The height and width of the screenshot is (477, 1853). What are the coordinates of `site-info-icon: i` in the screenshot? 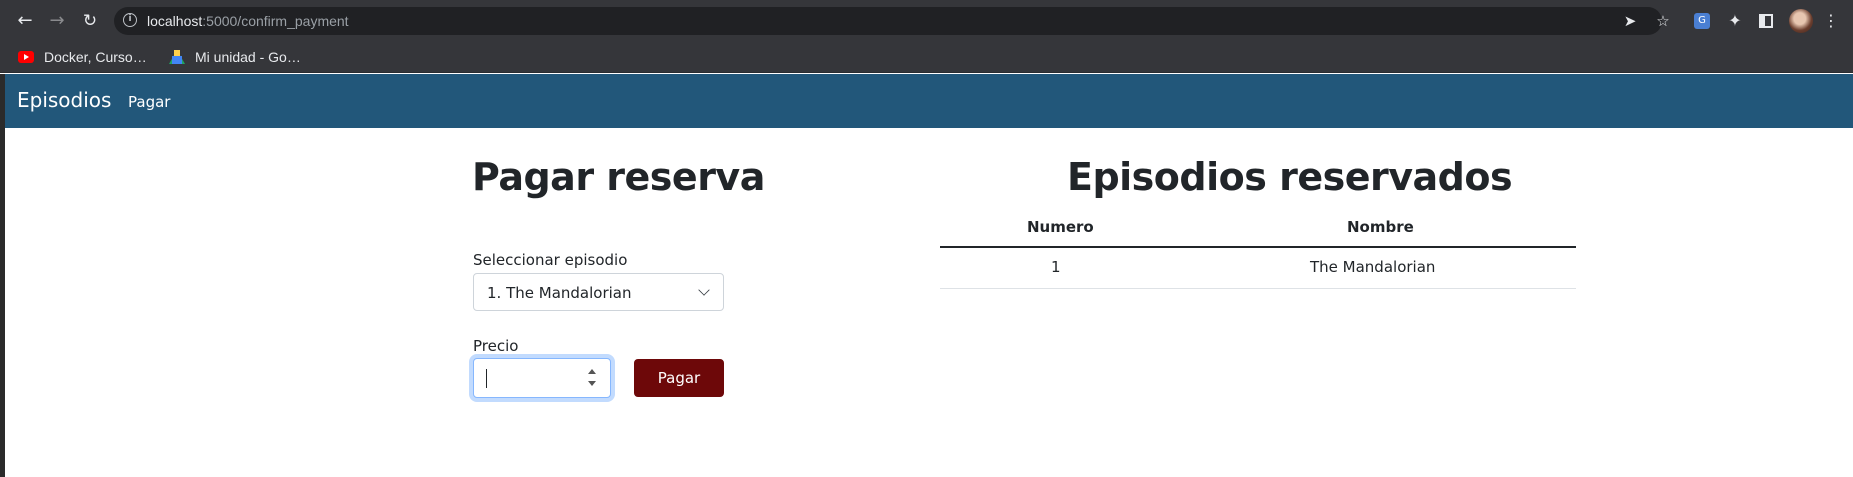 It's located at (130, 20).